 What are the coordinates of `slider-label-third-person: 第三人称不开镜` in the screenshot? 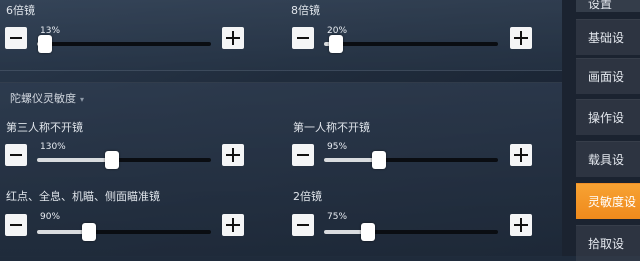 It's located at (44, 127).